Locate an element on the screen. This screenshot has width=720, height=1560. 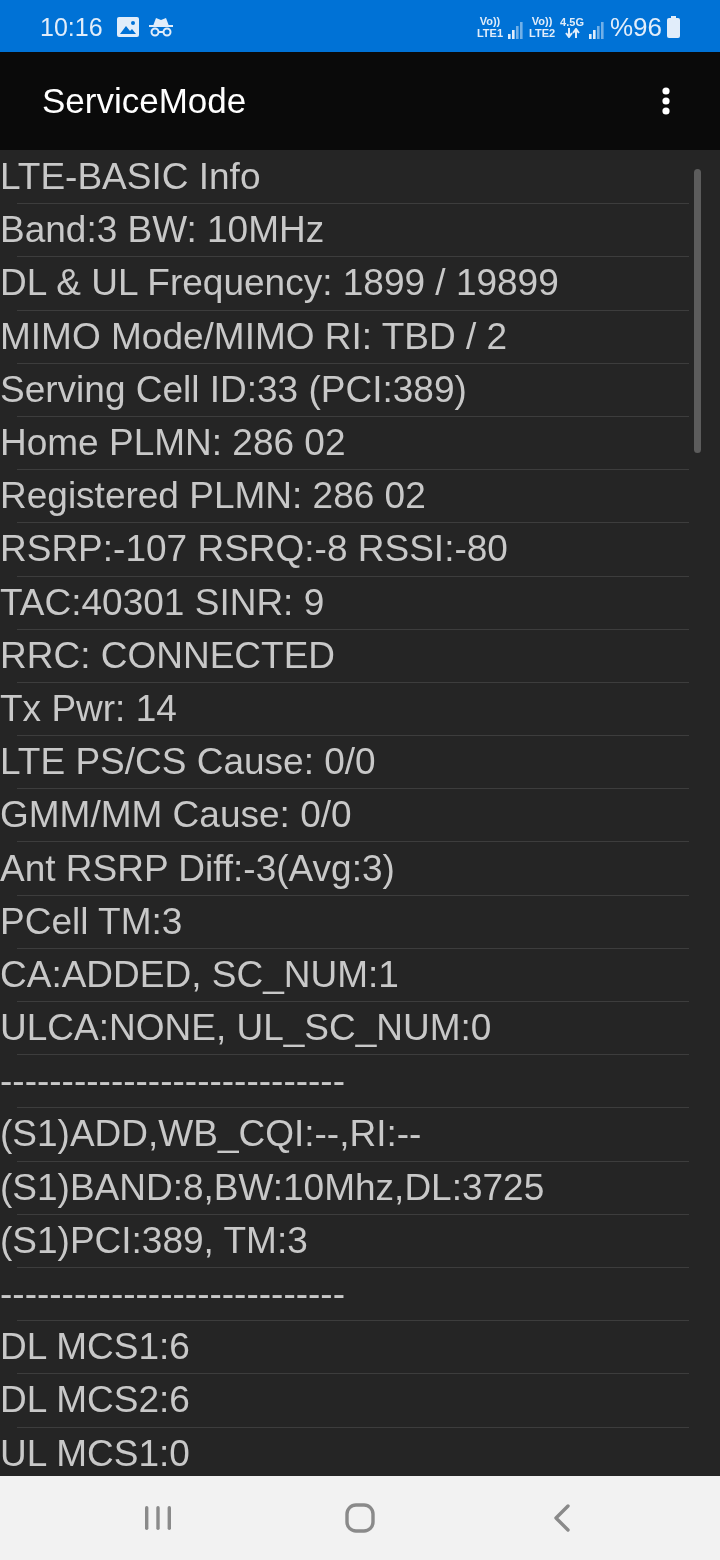
app-title: ServiceMode is located at coordinates (144, 101).